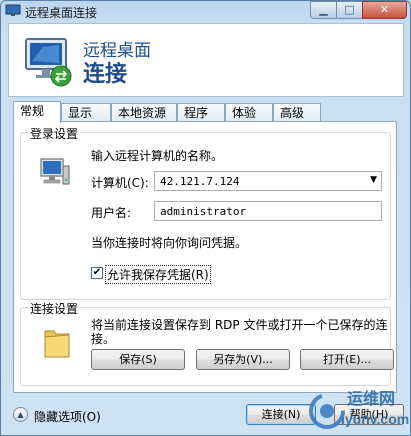 This screenshot has width=411, height=436. I want to click on computer-label: 计算机(C):, so click(120, 183).